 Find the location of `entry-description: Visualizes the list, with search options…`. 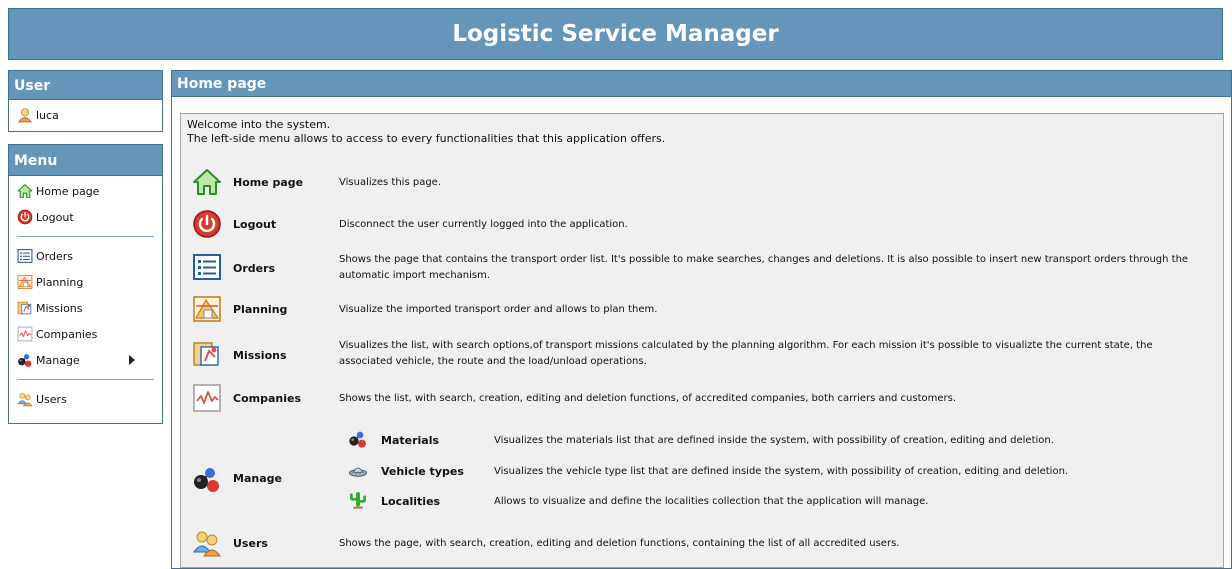

entry-description: Visualizes the list, with search options… is located at coordinates (746, 353).